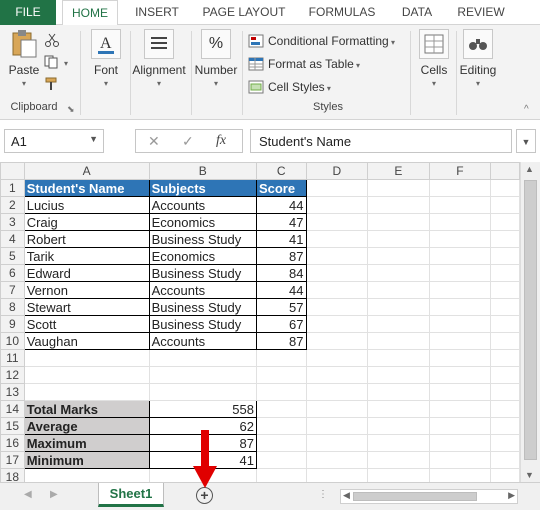 Image resolution: width=540 pixels, height=510 pixels. What do you see at coordinates (12, 392) in the screenshot?
I see `row-header: 13` at bounding box center [12, 392].